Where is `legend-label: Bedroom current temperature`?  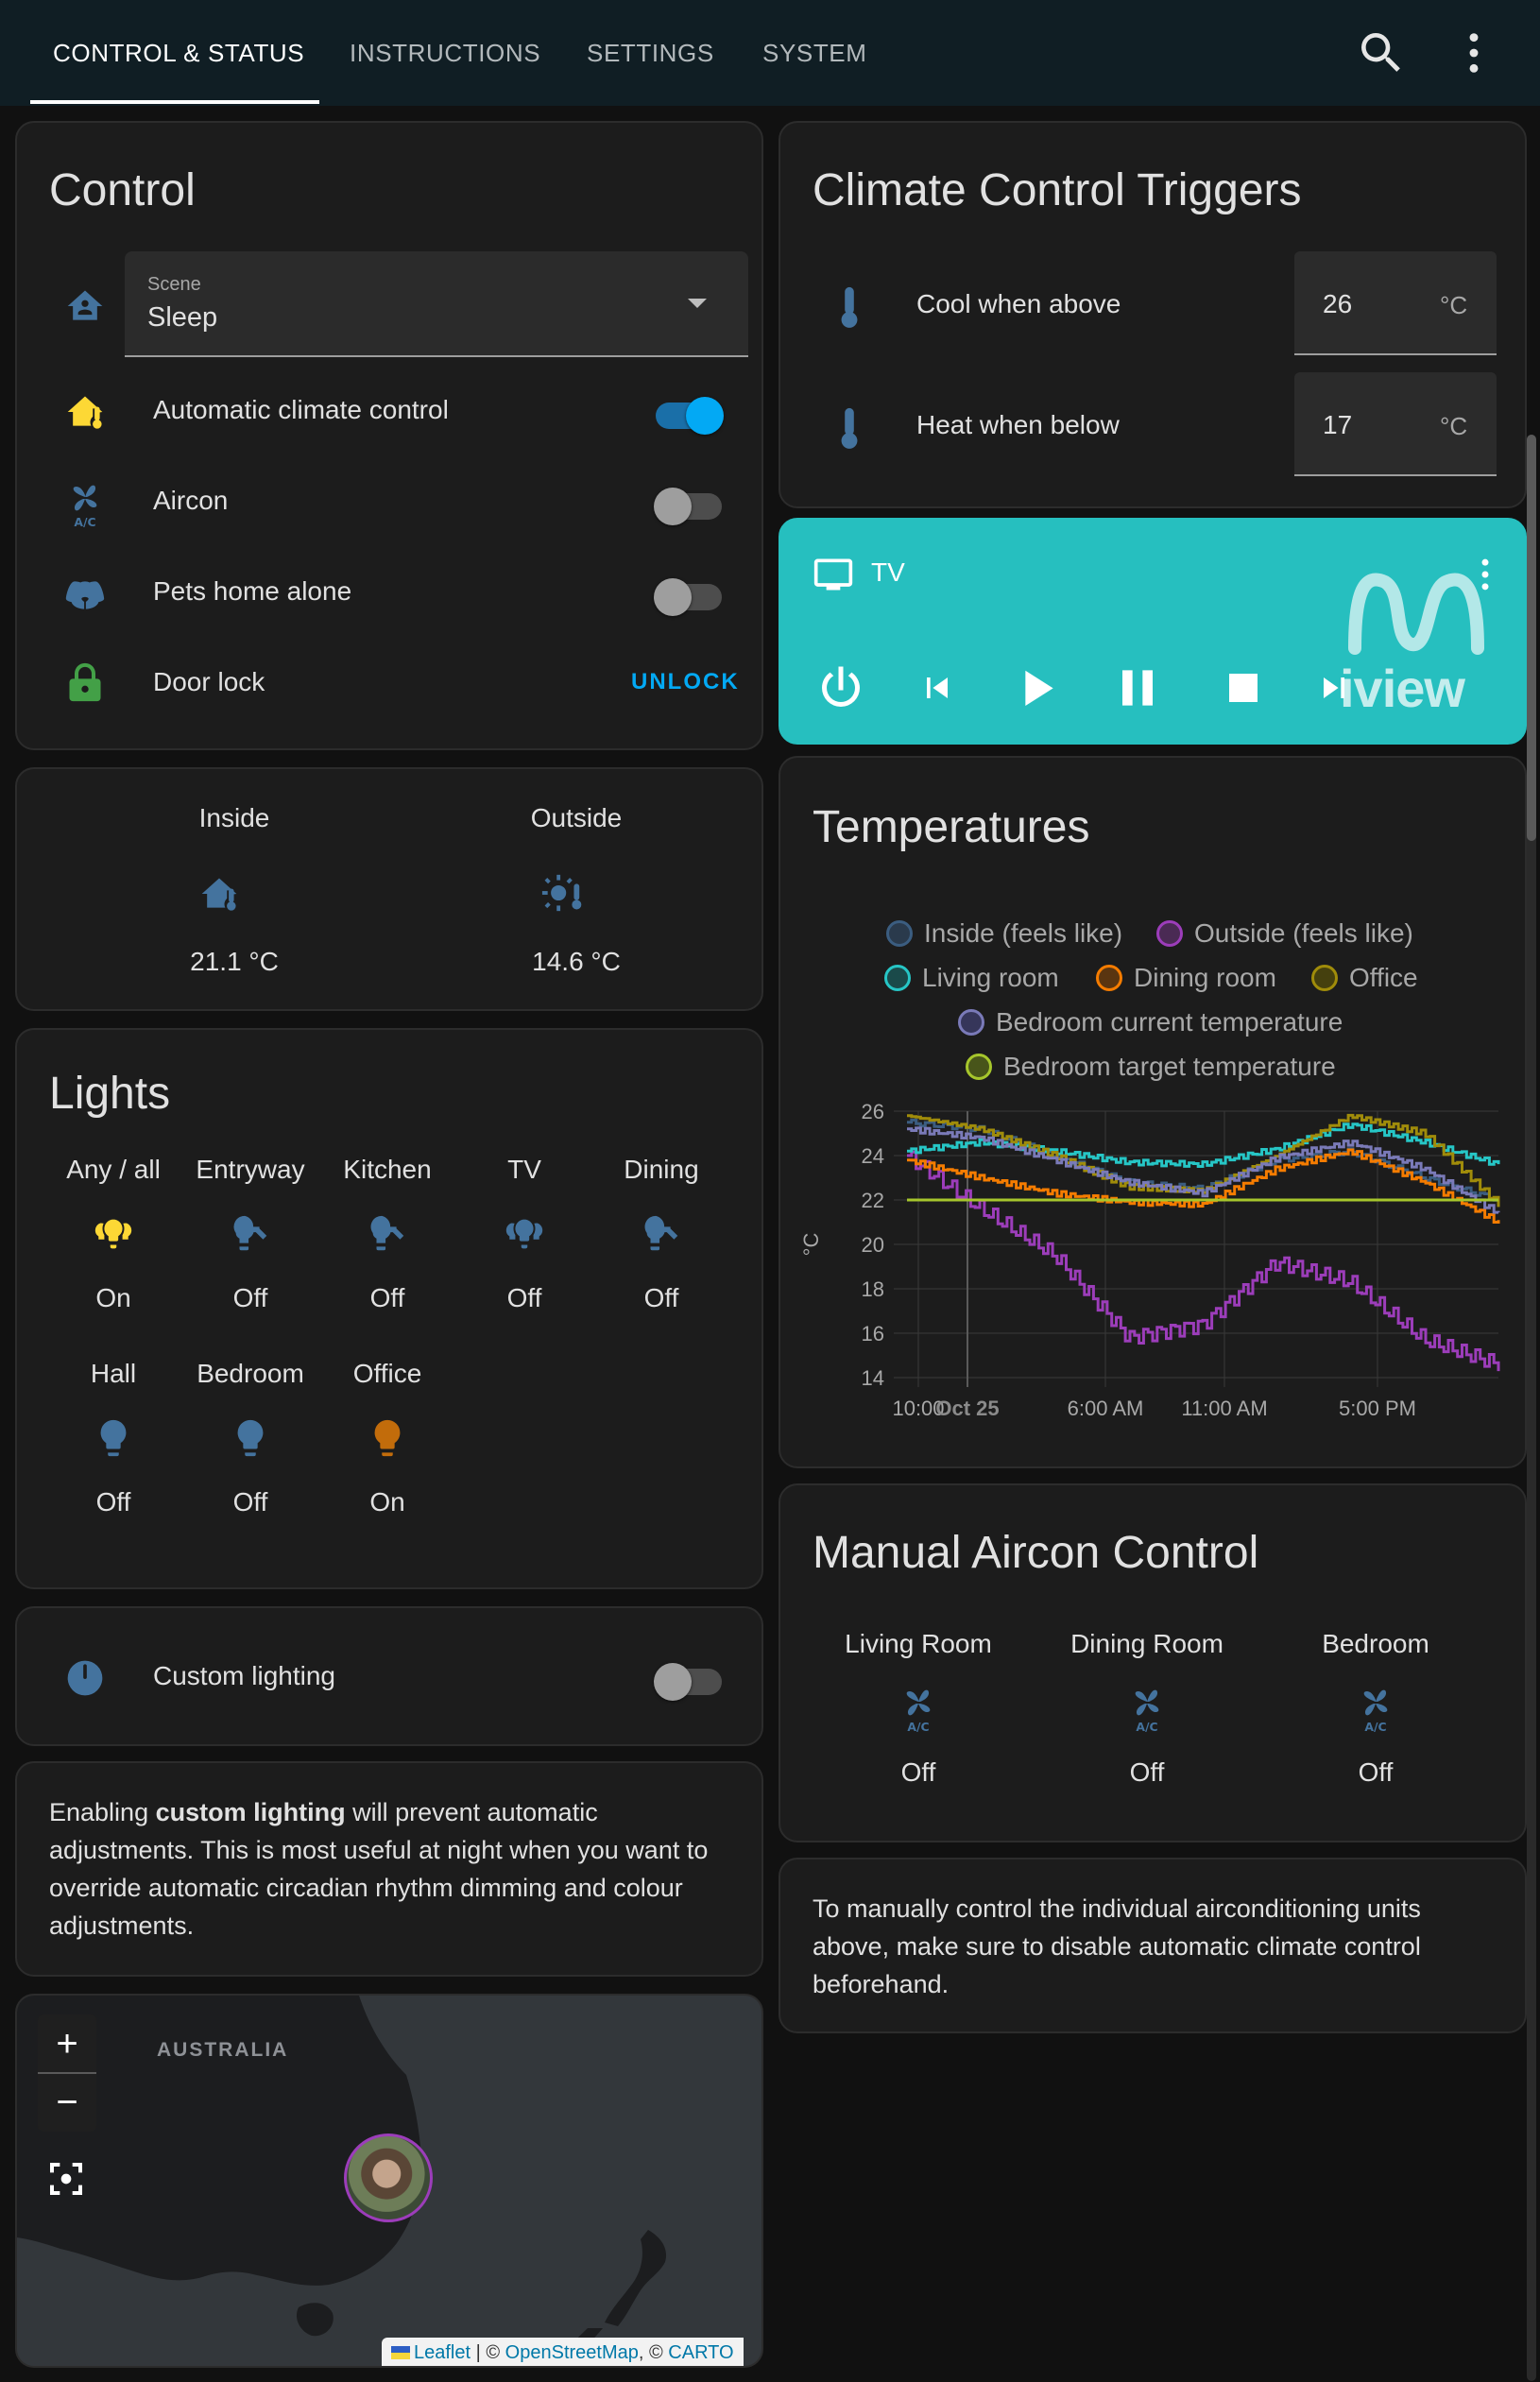
legend-label: Bedroom current temperature is located at coordinates (1169, 1022).